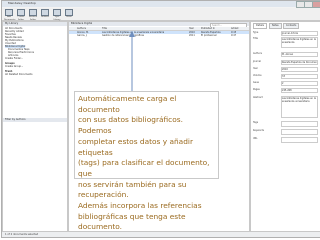 The height and width of the screenshot is (240, 320). Describe the element at coordinates (127, 104) in the screenshot. I see `callout-line: Automáticamente carga el documento` at that location.